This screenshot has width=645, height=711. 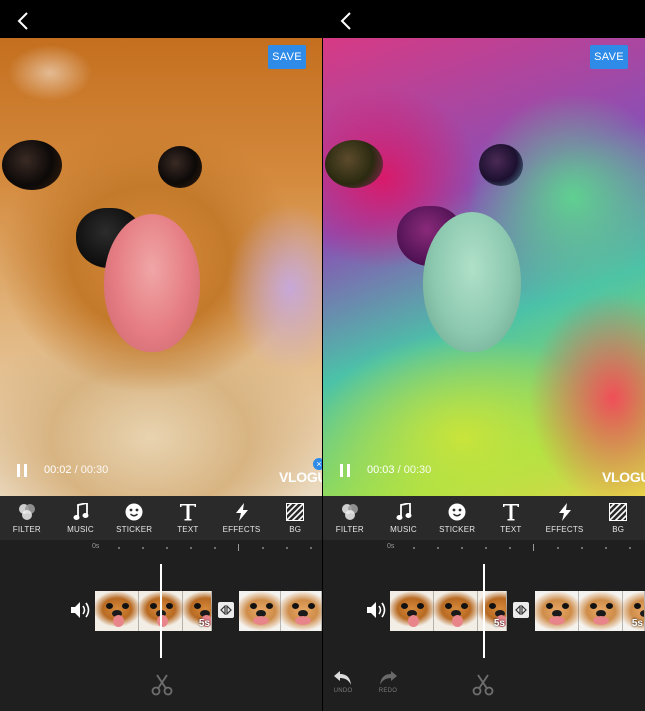 I want to click on timeline: 0s 5s 5s UNDO REDO, so click(x=484, y=625).